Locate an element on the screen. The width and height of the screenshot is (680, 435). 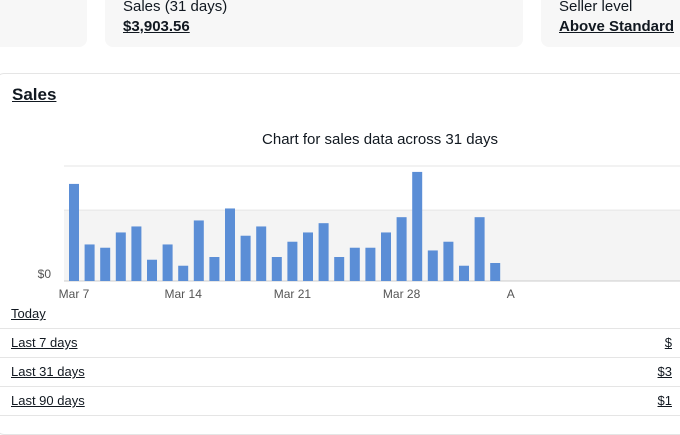
summary-card-partial is located at coordinates (43, 23).